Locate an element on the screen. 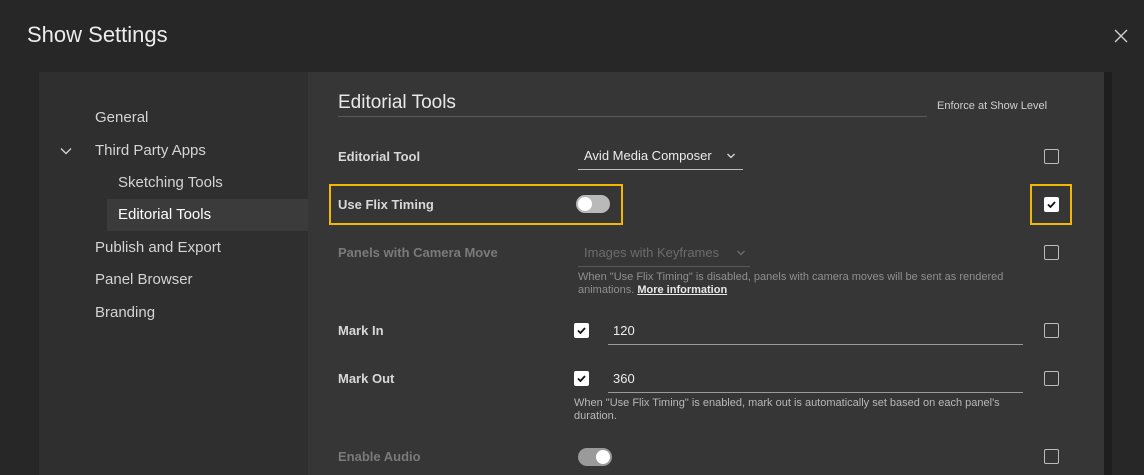  more-information-link: More information is located at coordinates (682, 290).